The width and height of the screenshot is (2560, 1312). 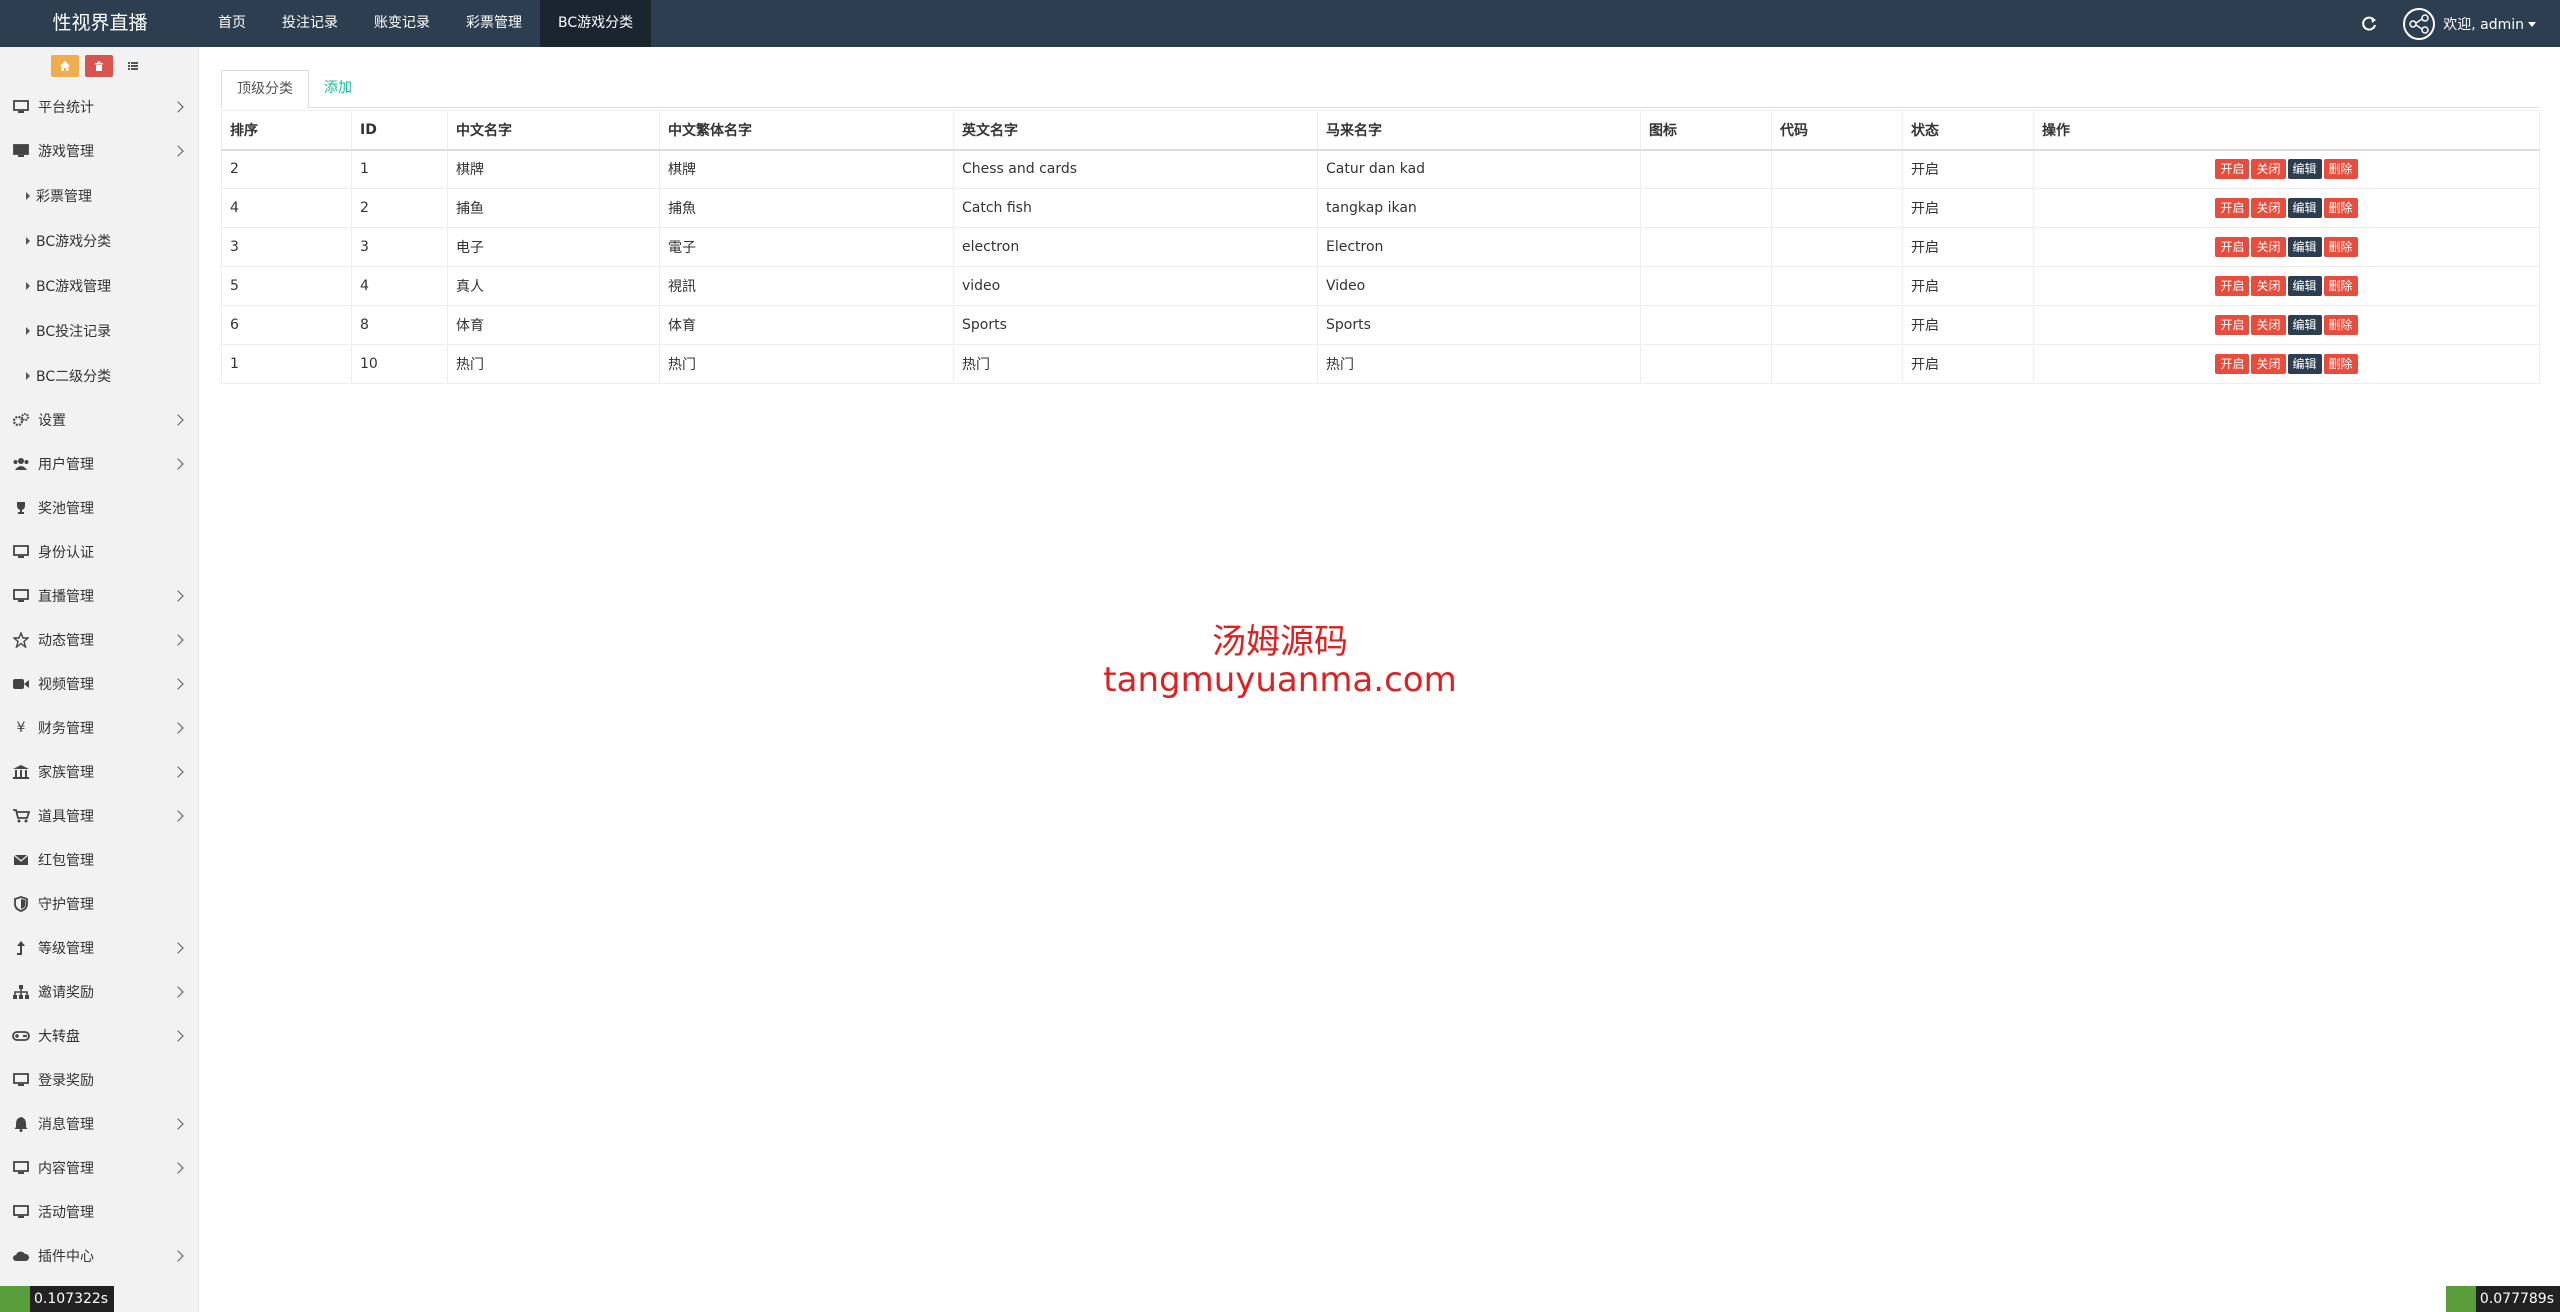 I want to click on table-cell-id: 1, so click(x=399, y=169).